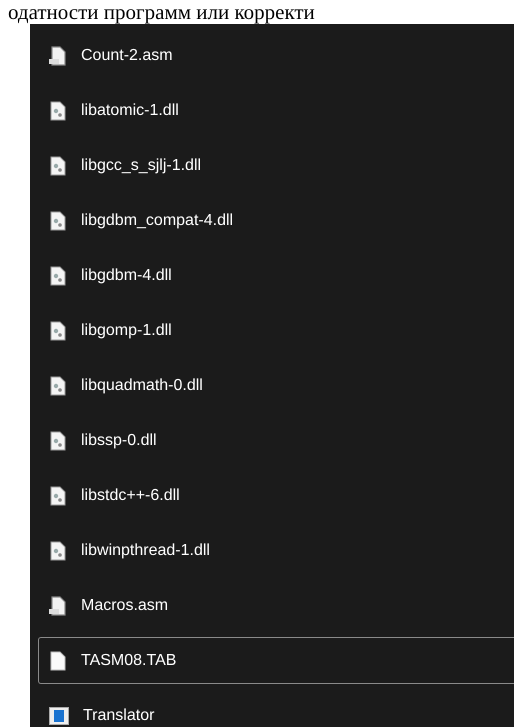 The image size is (514, 727). What do you see at coordinates (276, 55) in the screenshot?
I see `file-item: Count-2.asm` at bounding box center [276, 55].